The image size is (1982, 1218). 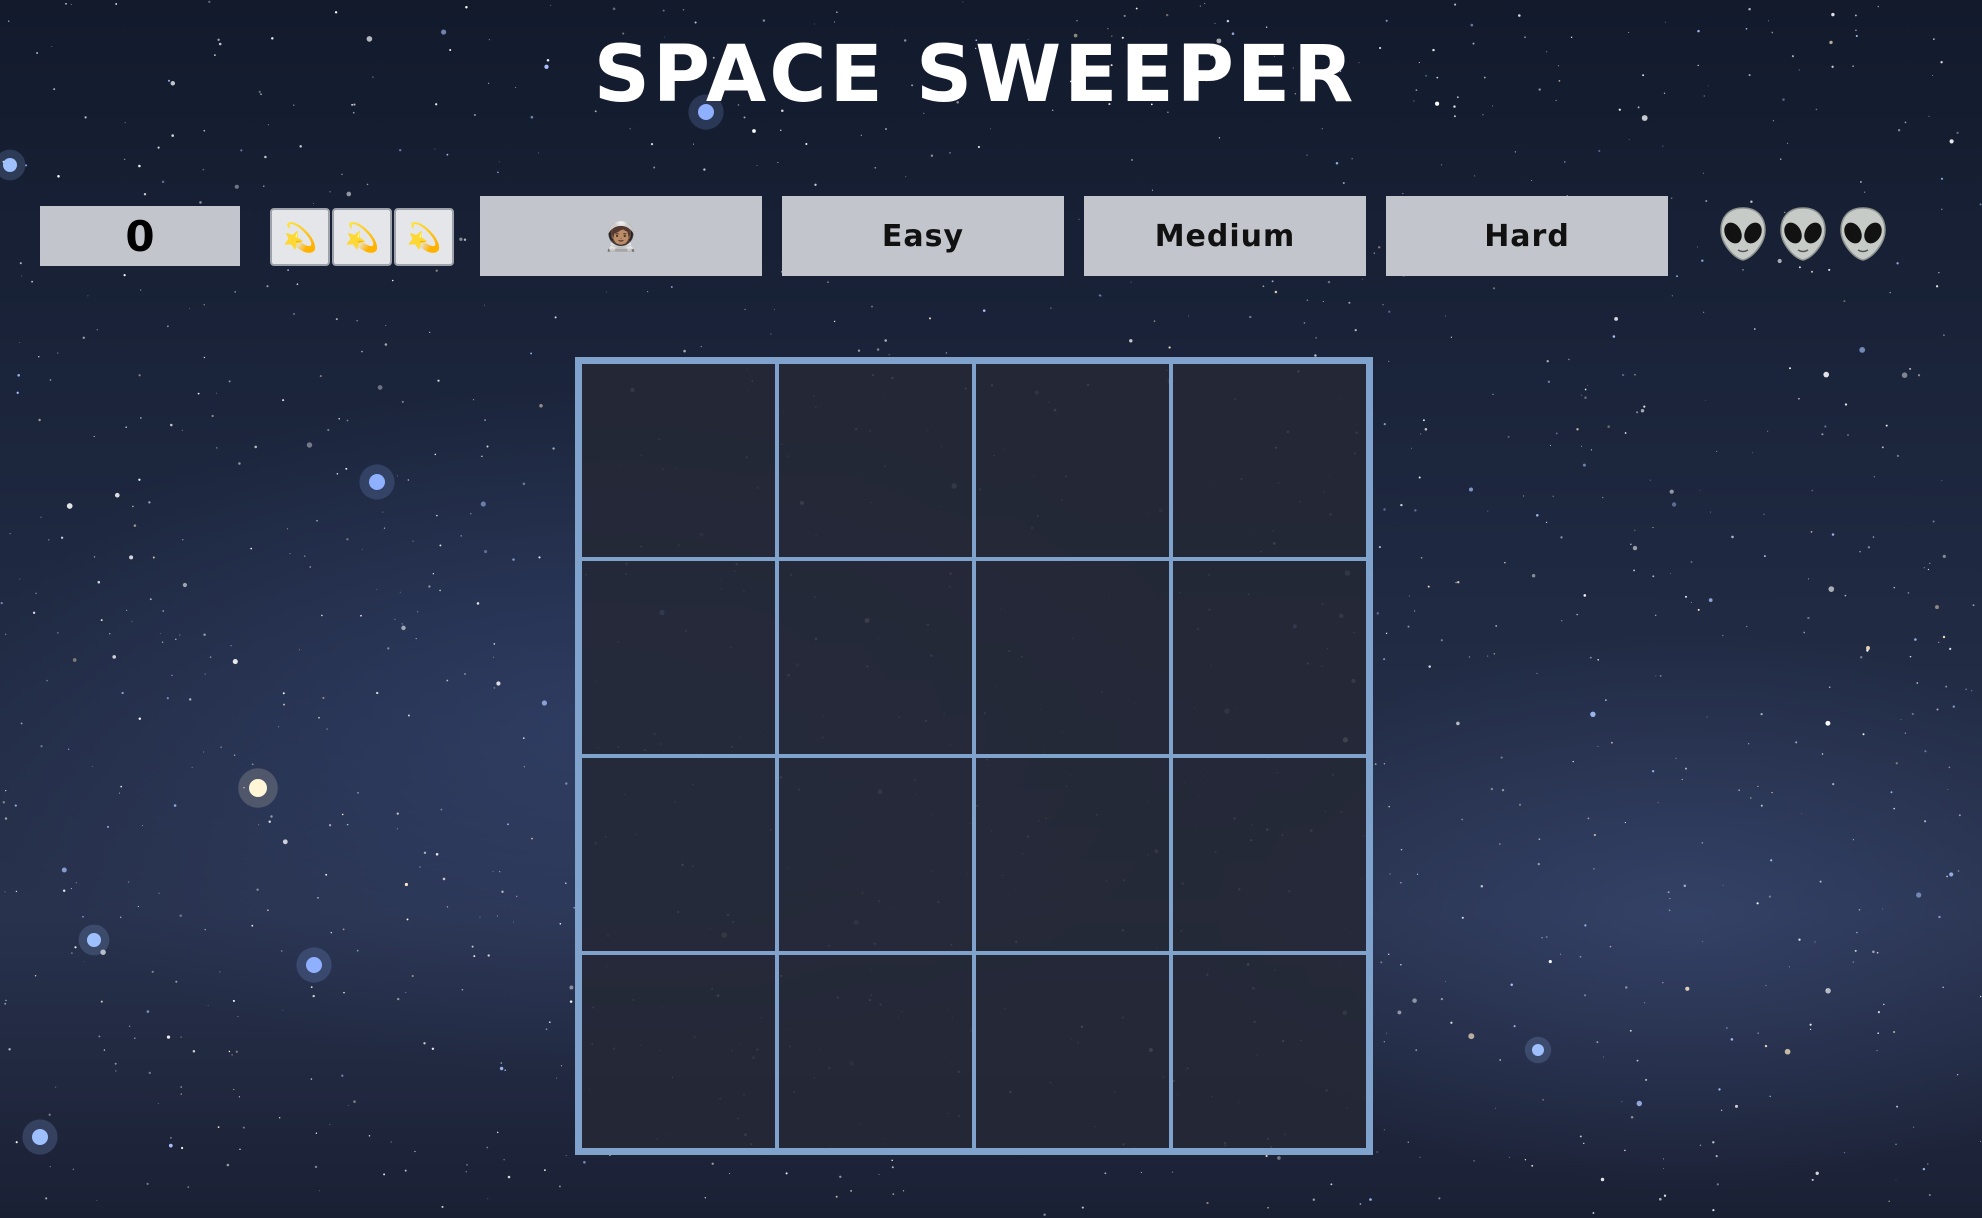 I want to click on medium-button: Medium, so click(x=1225, y=236).